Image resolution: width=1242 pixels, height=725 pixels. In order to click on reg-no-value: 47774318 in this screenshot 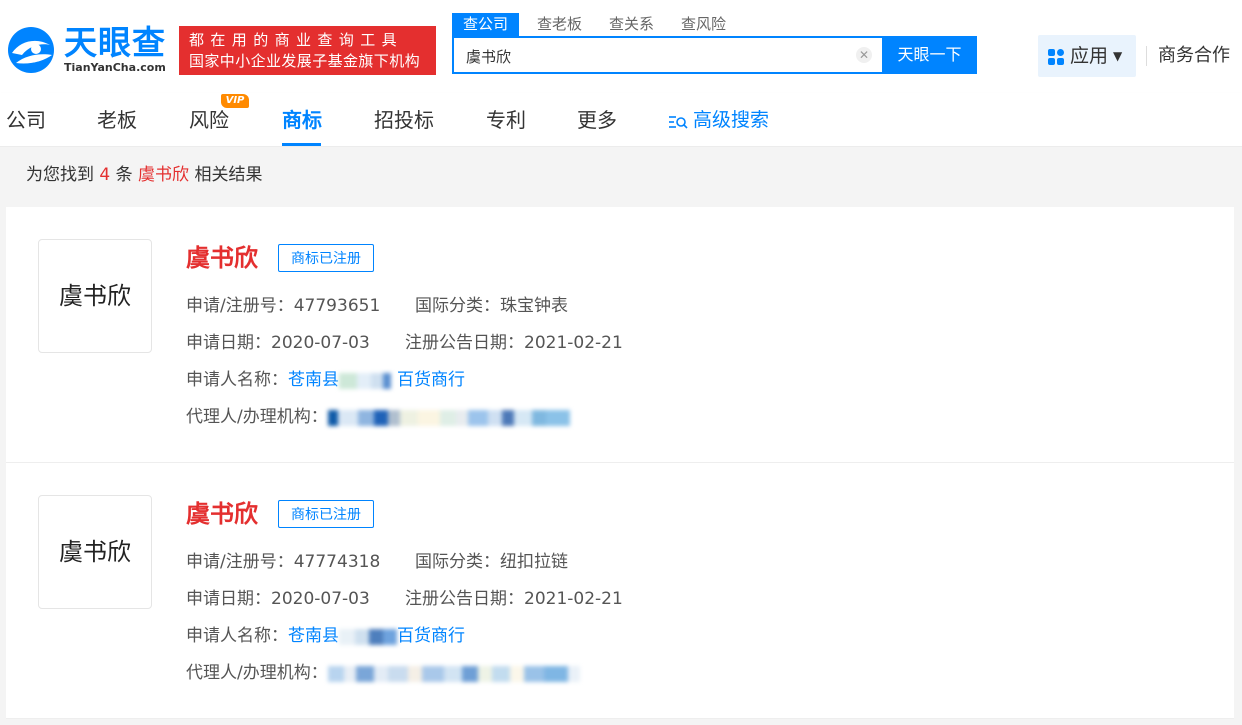, I will do `click(337, 562)`.